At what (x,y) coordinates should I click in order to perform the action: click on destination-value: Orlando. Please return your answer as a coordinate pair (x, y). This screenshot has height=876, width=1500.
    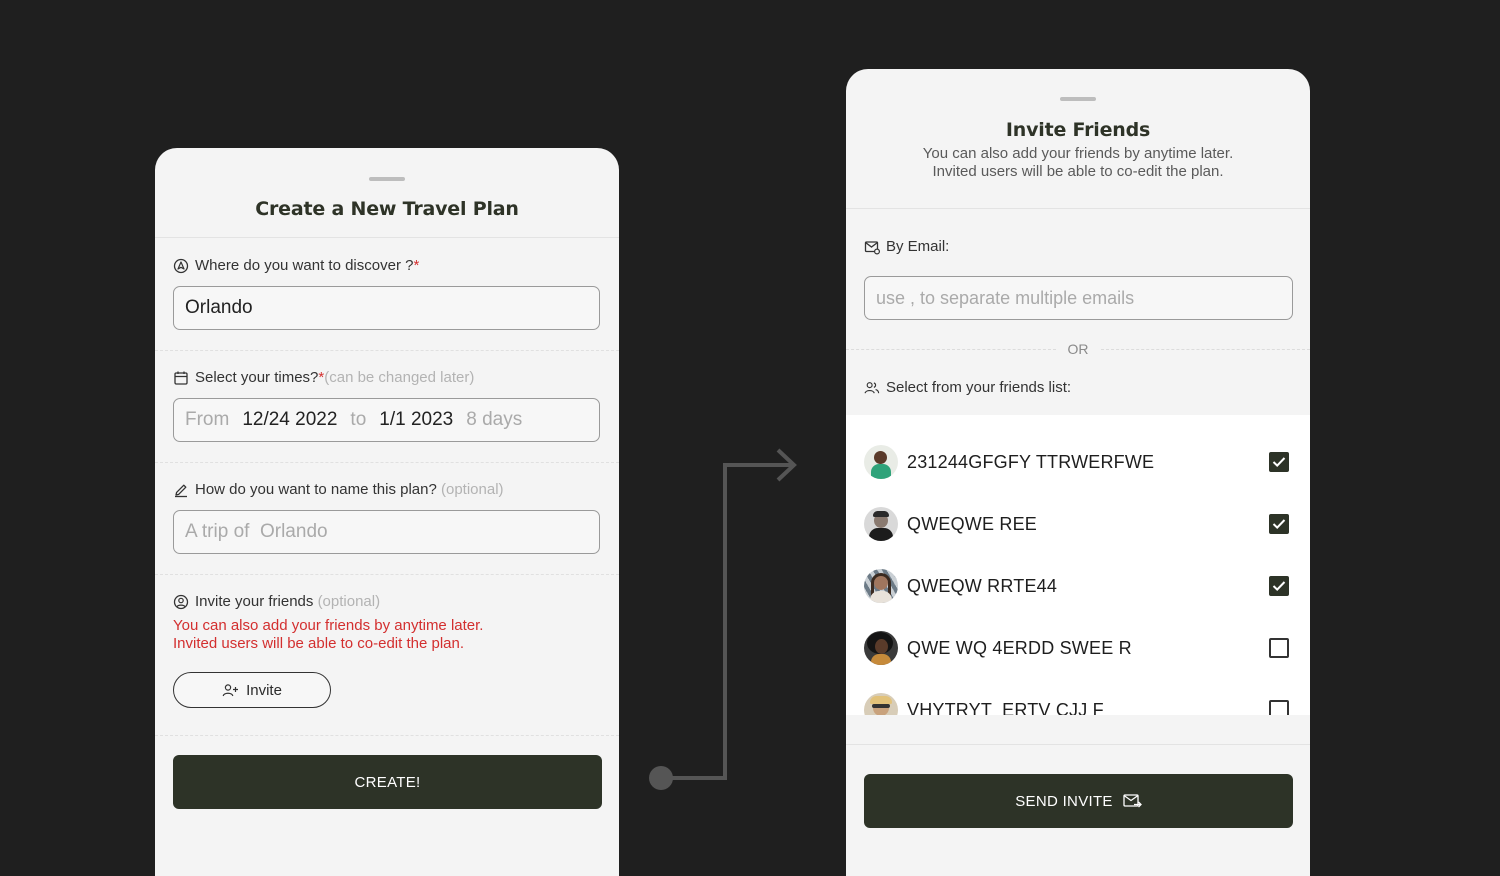
    Looking at the image, I should click on (219, 307).